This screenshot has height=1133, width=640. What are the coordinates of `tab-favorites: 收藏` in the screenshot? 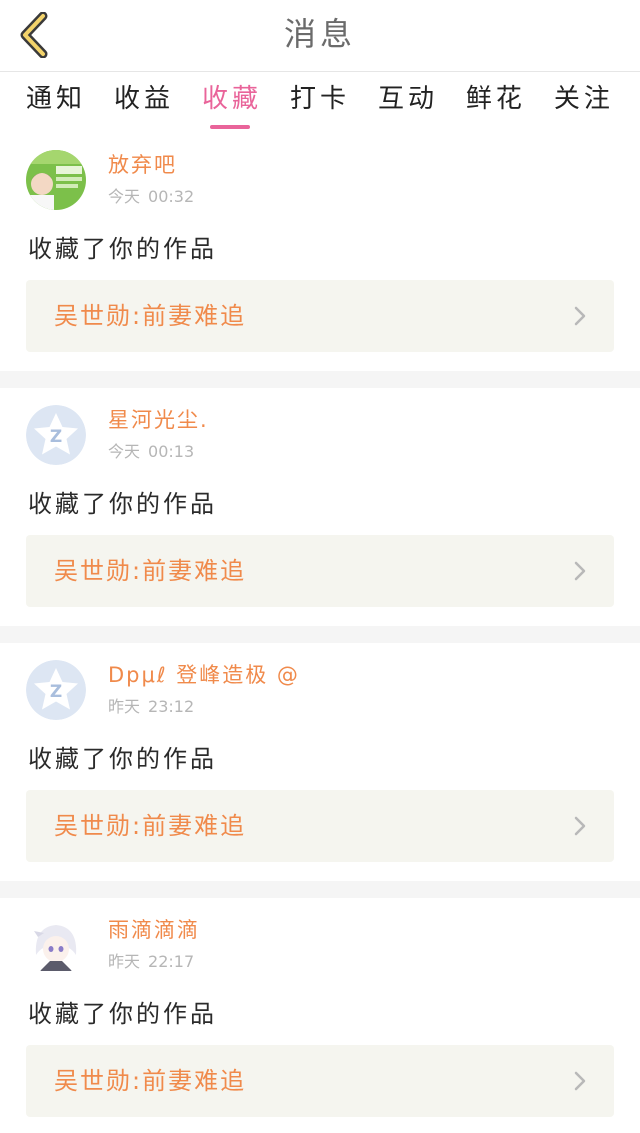 It's located at (232, 103).